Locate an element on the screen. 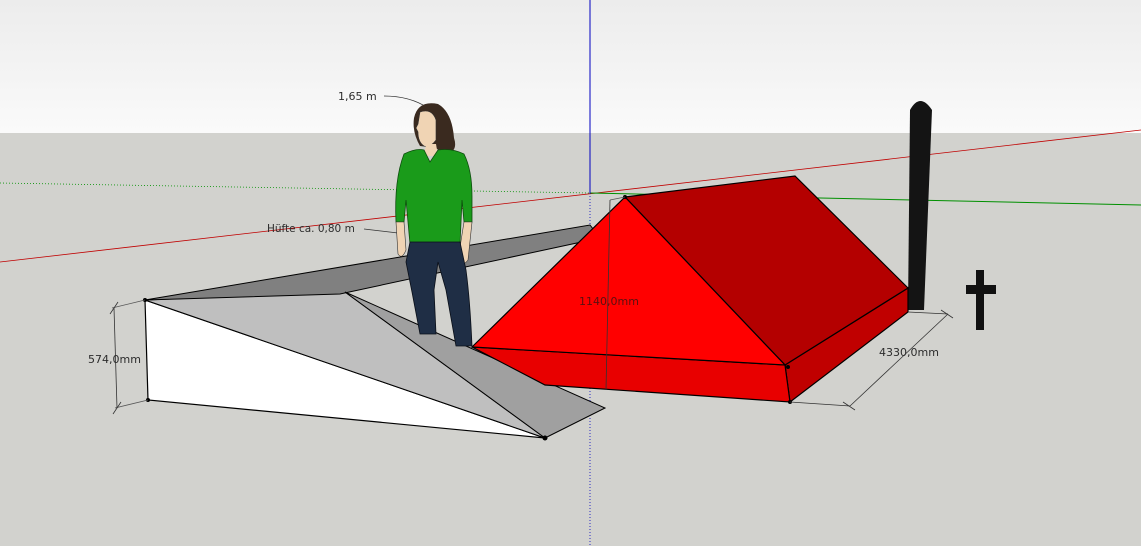  person-height-label: 1,65 m is located at coordinates (357, 96).